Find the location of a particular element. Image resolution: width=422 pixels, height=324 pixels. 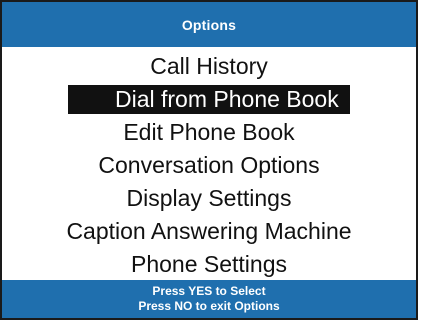

menu-item-caption-answering-machine: Caption Answering Machine is located at coordinates (209, 231).